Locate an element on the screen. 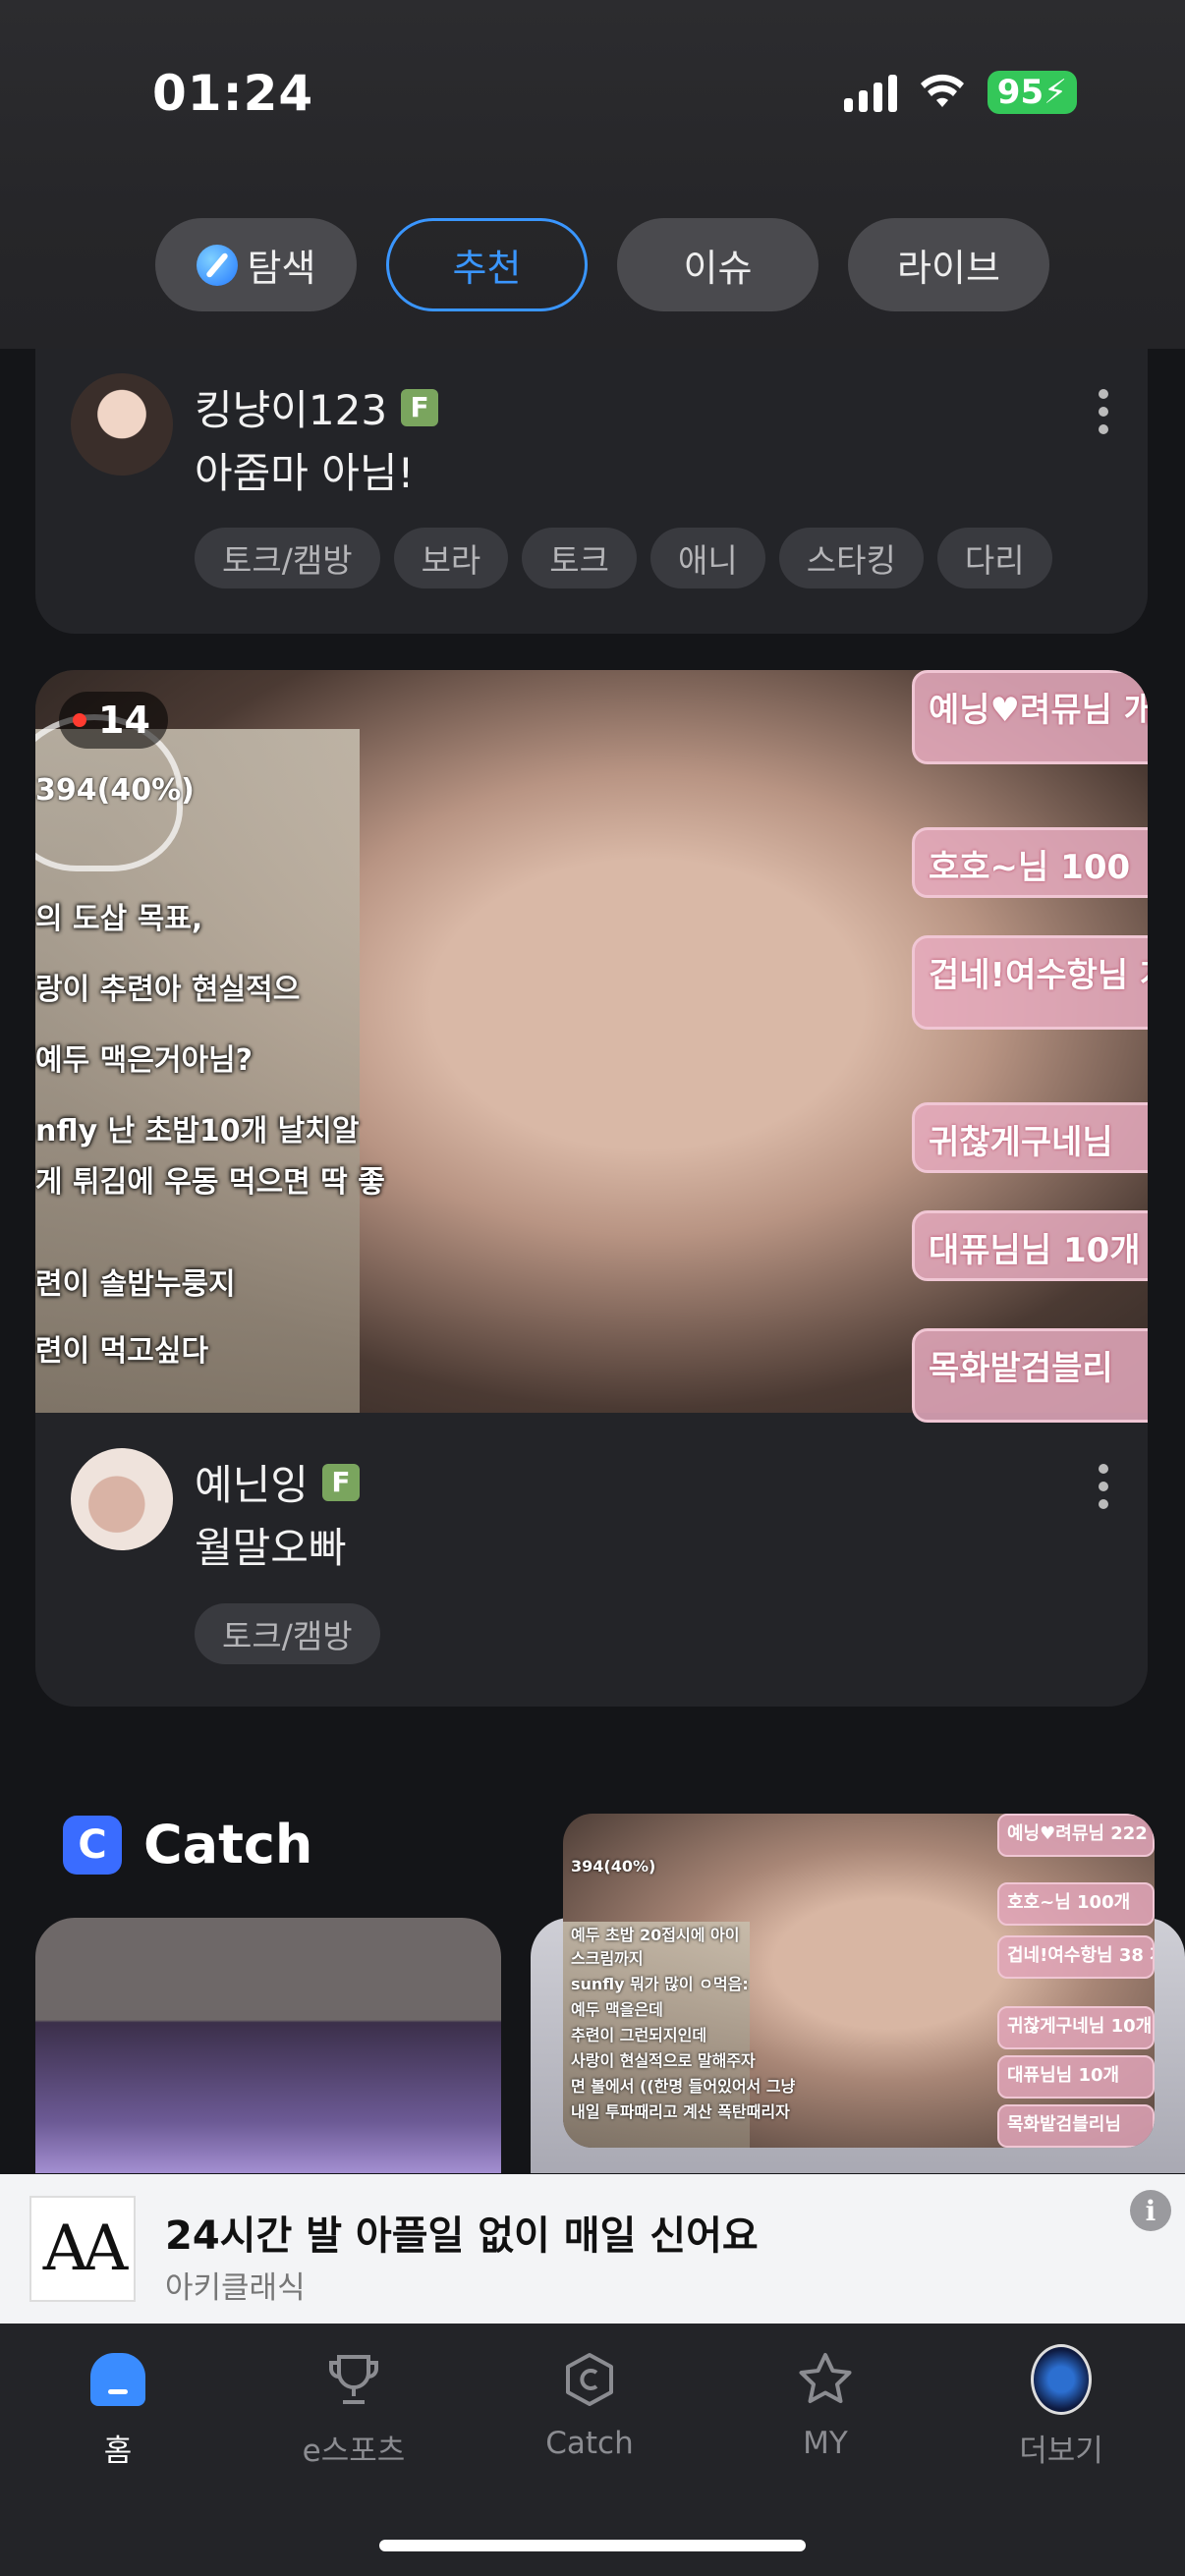 The height and width of the screenshot is (2576, 1185). tab-recommended-label: 추천 is located at coordinates (487, 268).